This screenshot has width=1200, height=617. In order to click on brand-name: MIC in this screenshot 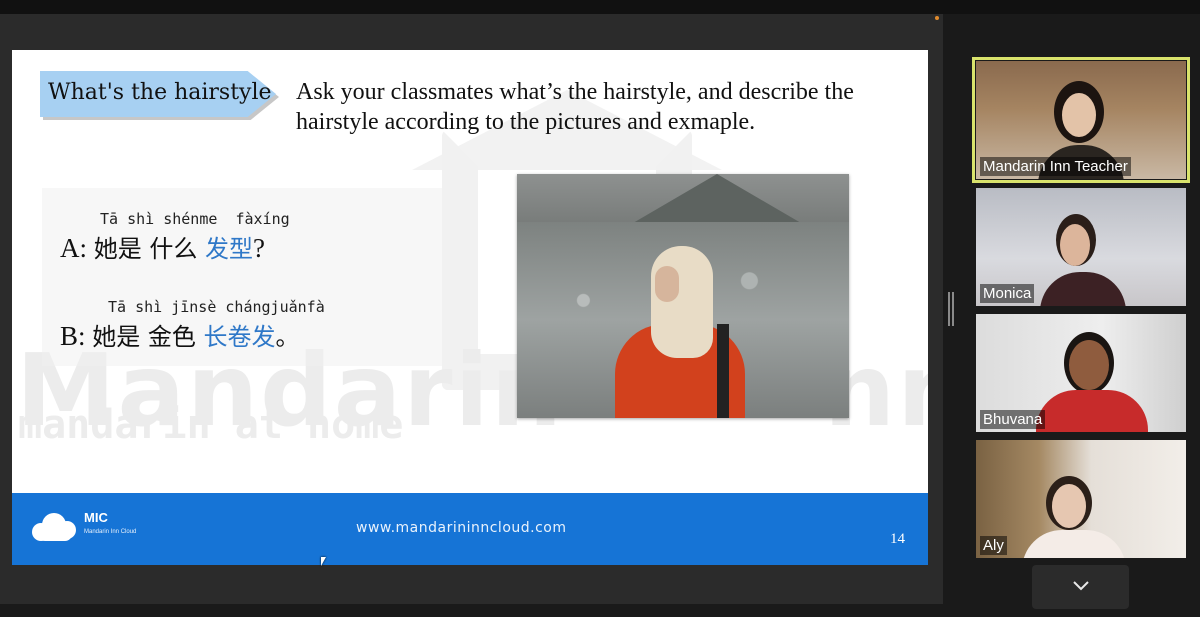, I will do `click(96, 517)`.